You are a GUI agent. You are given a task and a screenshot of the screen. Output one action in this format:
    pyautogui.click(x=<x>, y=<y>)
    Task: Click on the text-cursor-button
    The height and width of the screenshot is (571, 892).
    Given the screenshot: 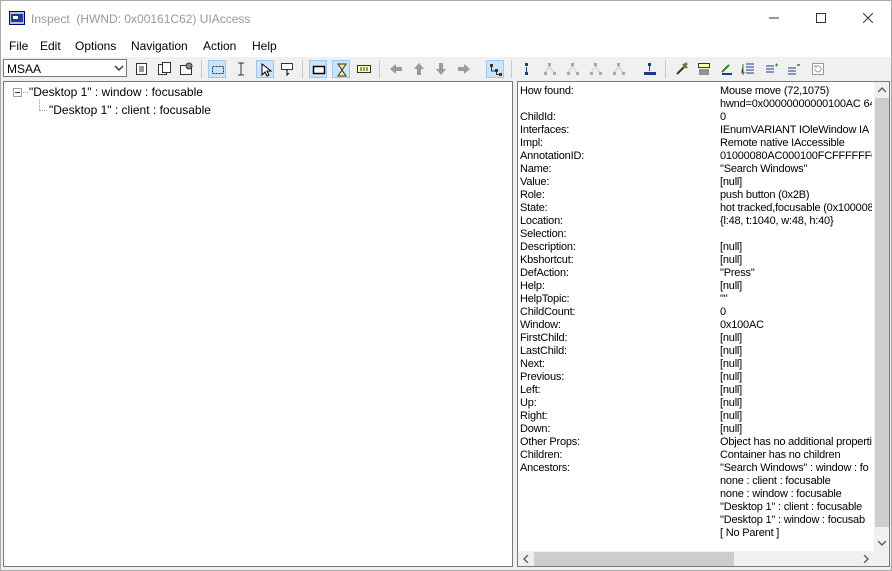 What is the action you would take?
    pyautogui.click(x=241, y=69)
    